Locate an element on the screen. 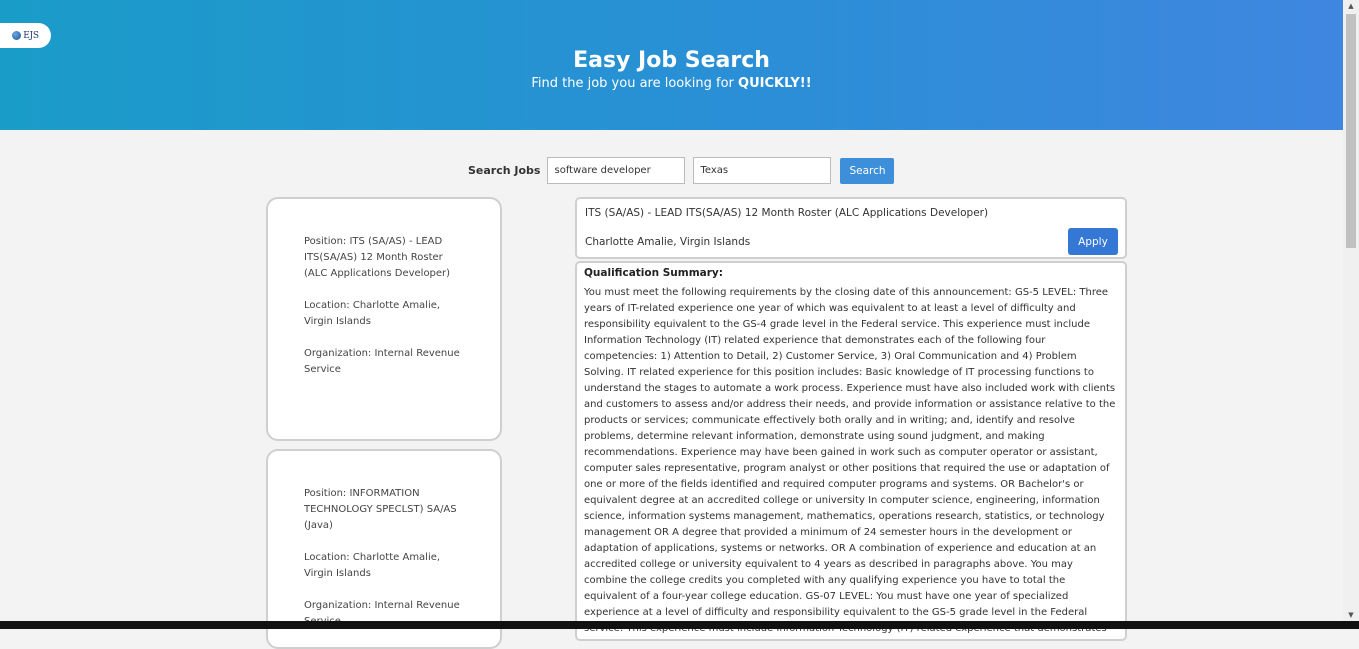 The height and width of the screenshot is (649, 1359). location-input is located at coordinates (762, 170).